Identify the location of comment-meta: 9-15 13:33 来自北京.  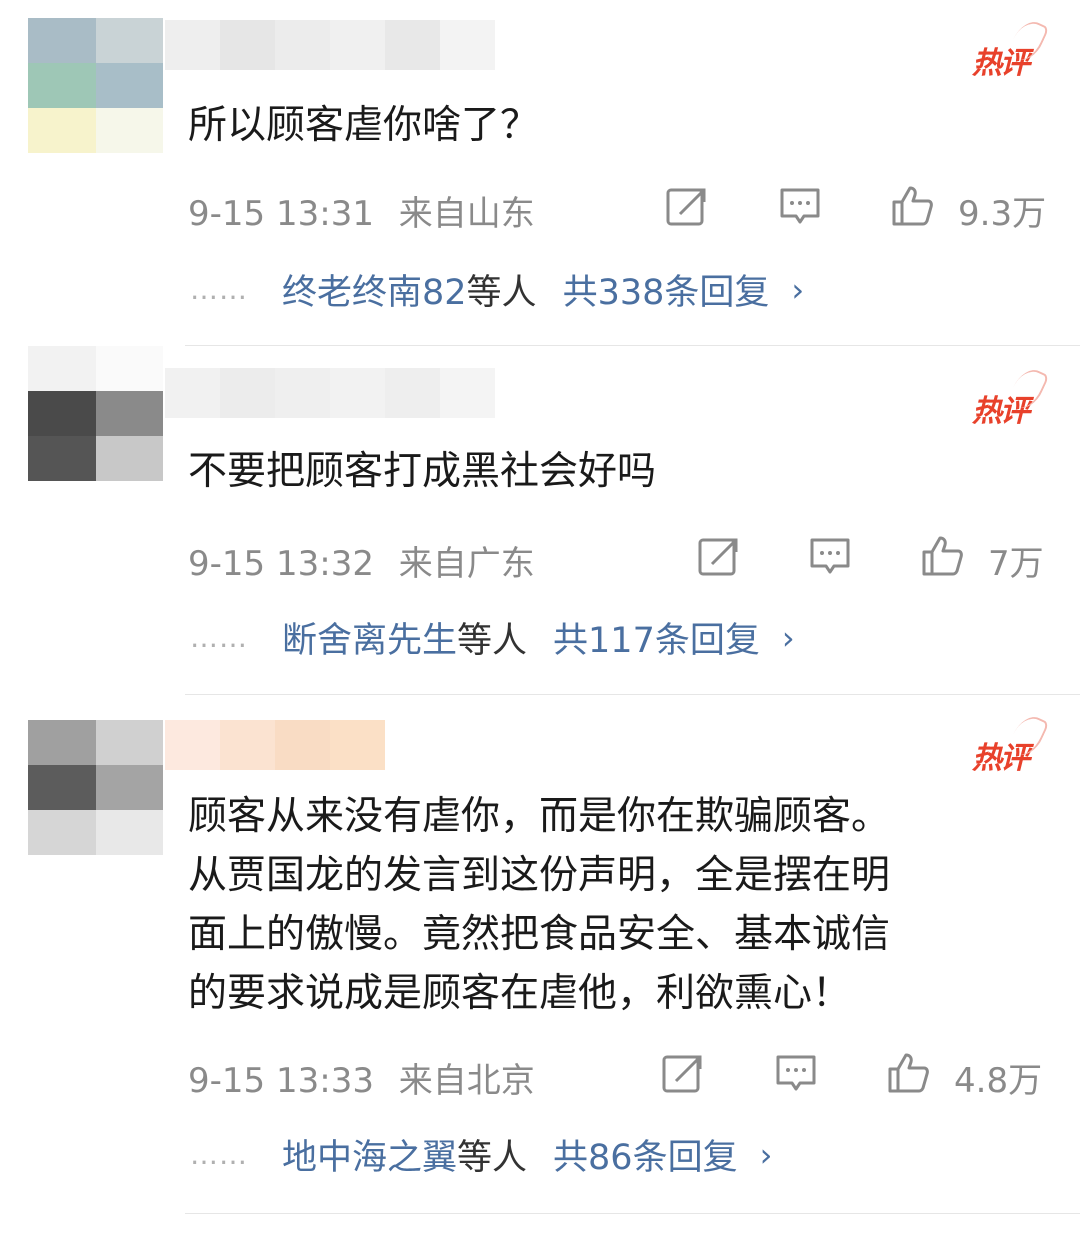
(361, 1077).